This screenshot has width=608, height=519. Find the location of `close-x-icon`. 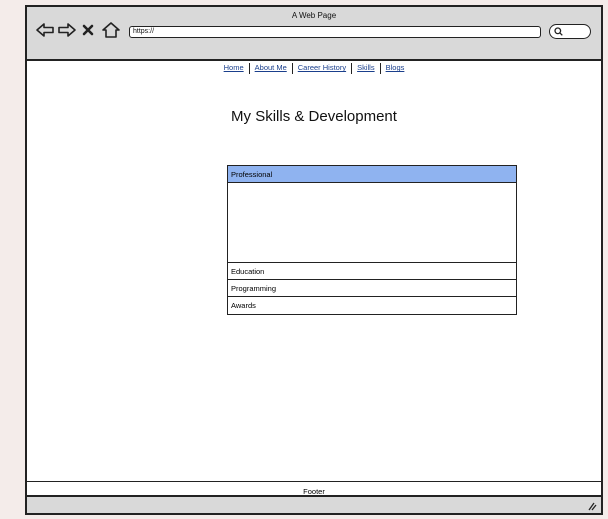

close-x-icon is located at coordinates (88, 30).